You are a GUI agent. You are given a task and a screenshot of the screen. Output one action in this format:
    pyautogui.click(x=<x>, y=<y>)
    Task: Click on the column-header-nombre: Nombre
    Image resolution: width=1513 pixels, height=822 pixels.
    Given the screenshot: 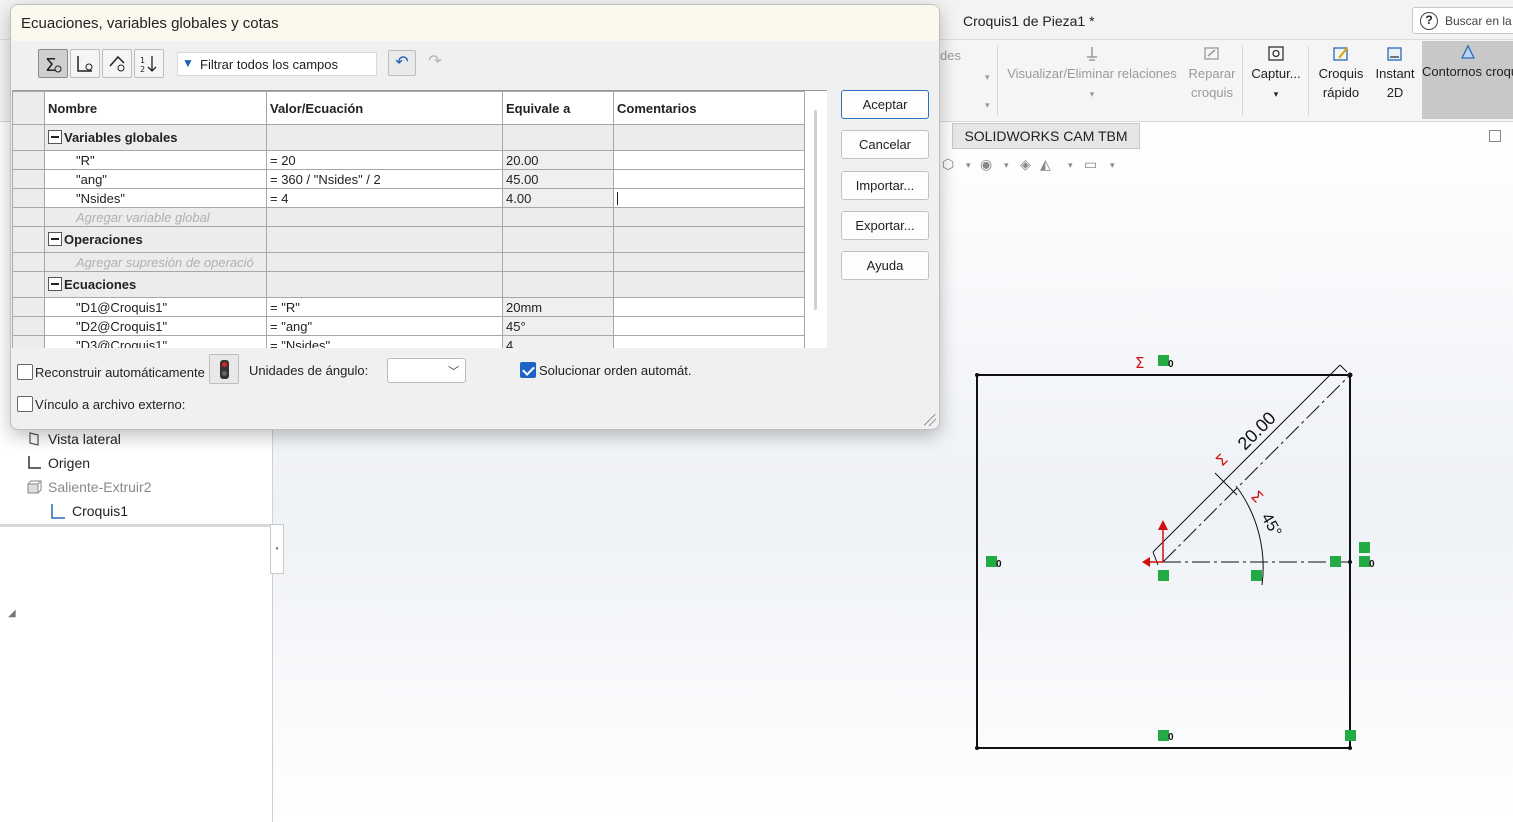 What is the action you would take?
    pyautogui.click(x=155, y=108)
    